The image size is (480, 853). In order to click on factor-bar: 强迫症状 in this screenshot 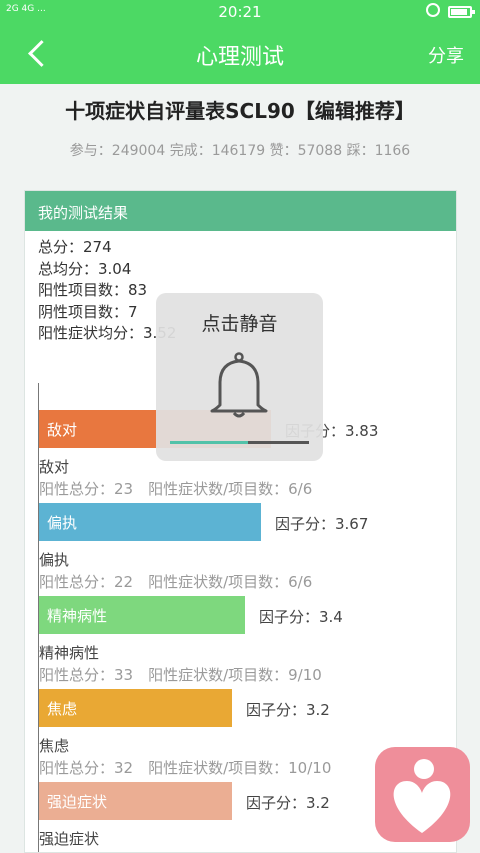, I will do `click(135, 801)`.